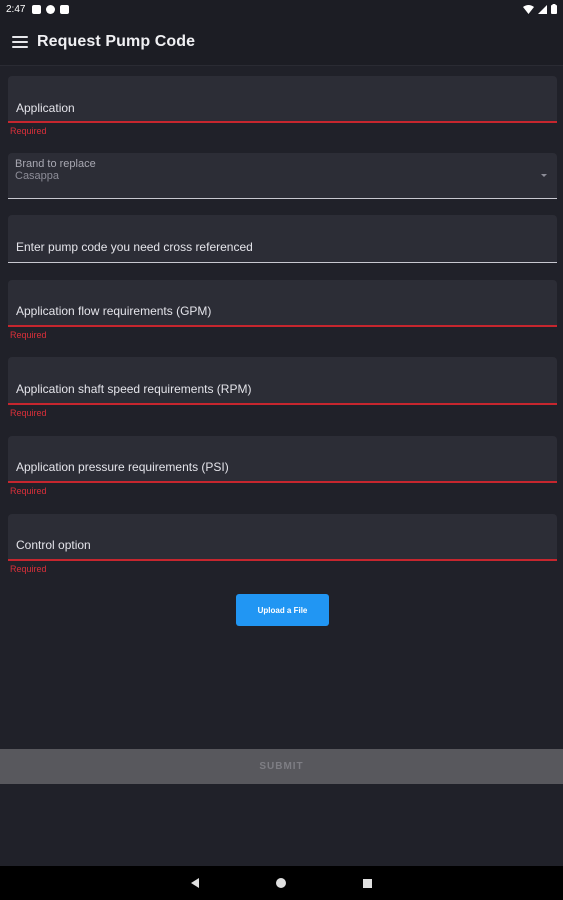 The height and width of the screenshot is (900, 563). I want to click on brand-select: Brand to replace Casappa, so click(282, 176).